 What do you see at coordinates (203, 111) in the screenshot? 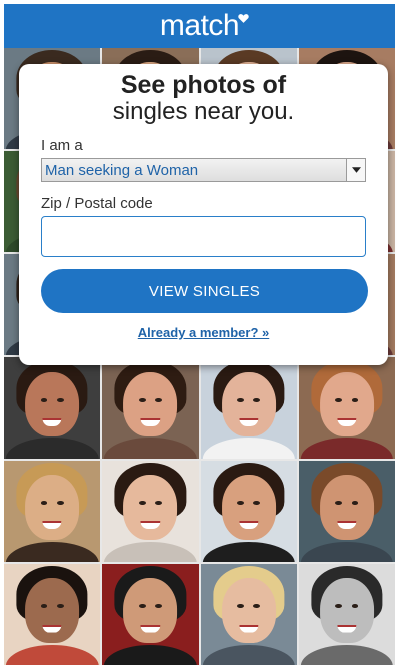
I see `headline-line2: singles near you.` at bounding box center [203, 111].